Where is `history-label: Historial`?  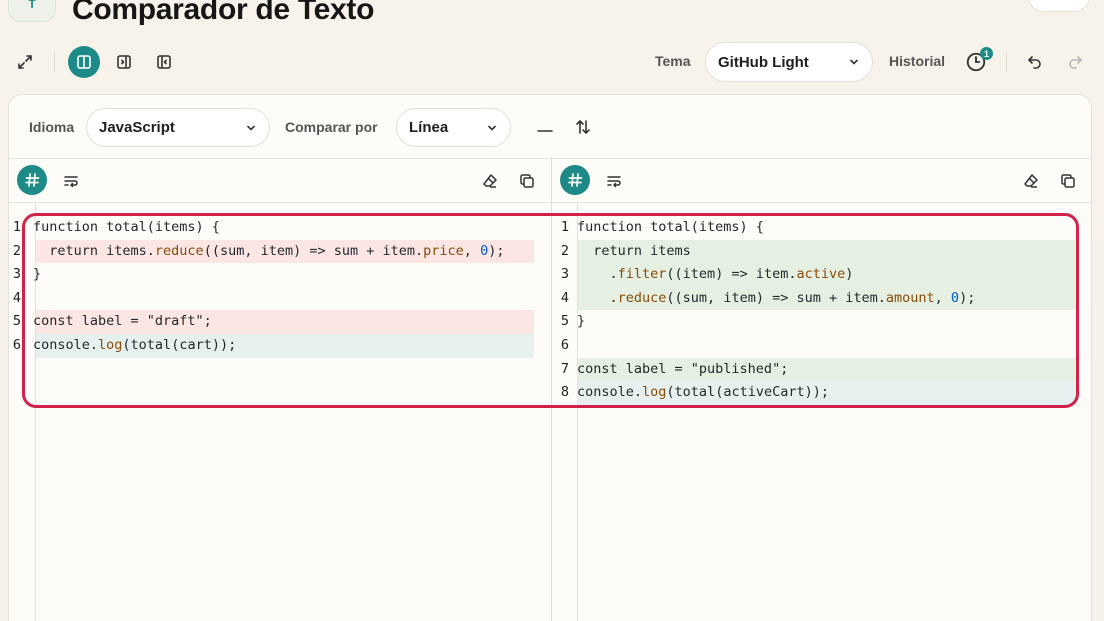 history-label: Historial is located at coordinates (917, 61).